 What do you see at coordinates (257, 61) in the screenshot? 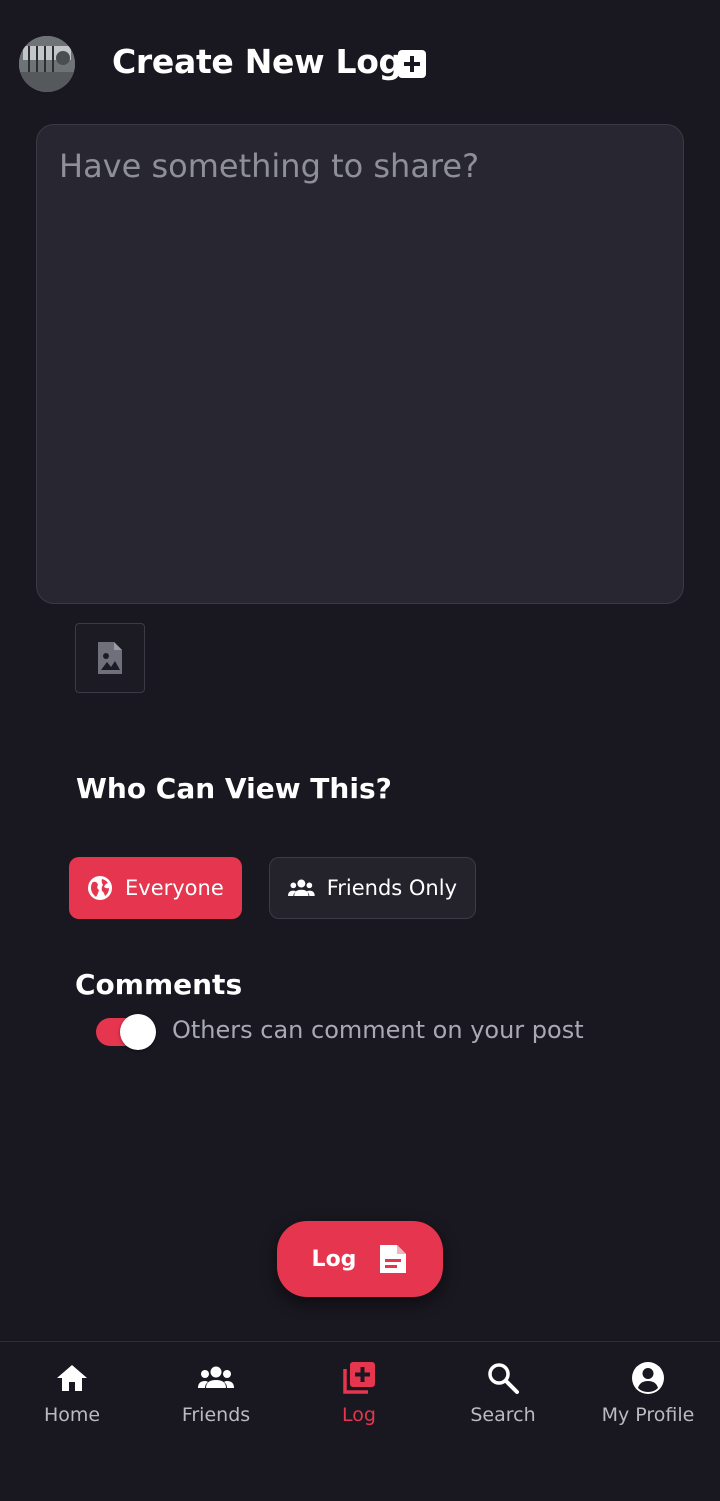
I see `page-title: Create New Log` at bounding box center [257, 61].